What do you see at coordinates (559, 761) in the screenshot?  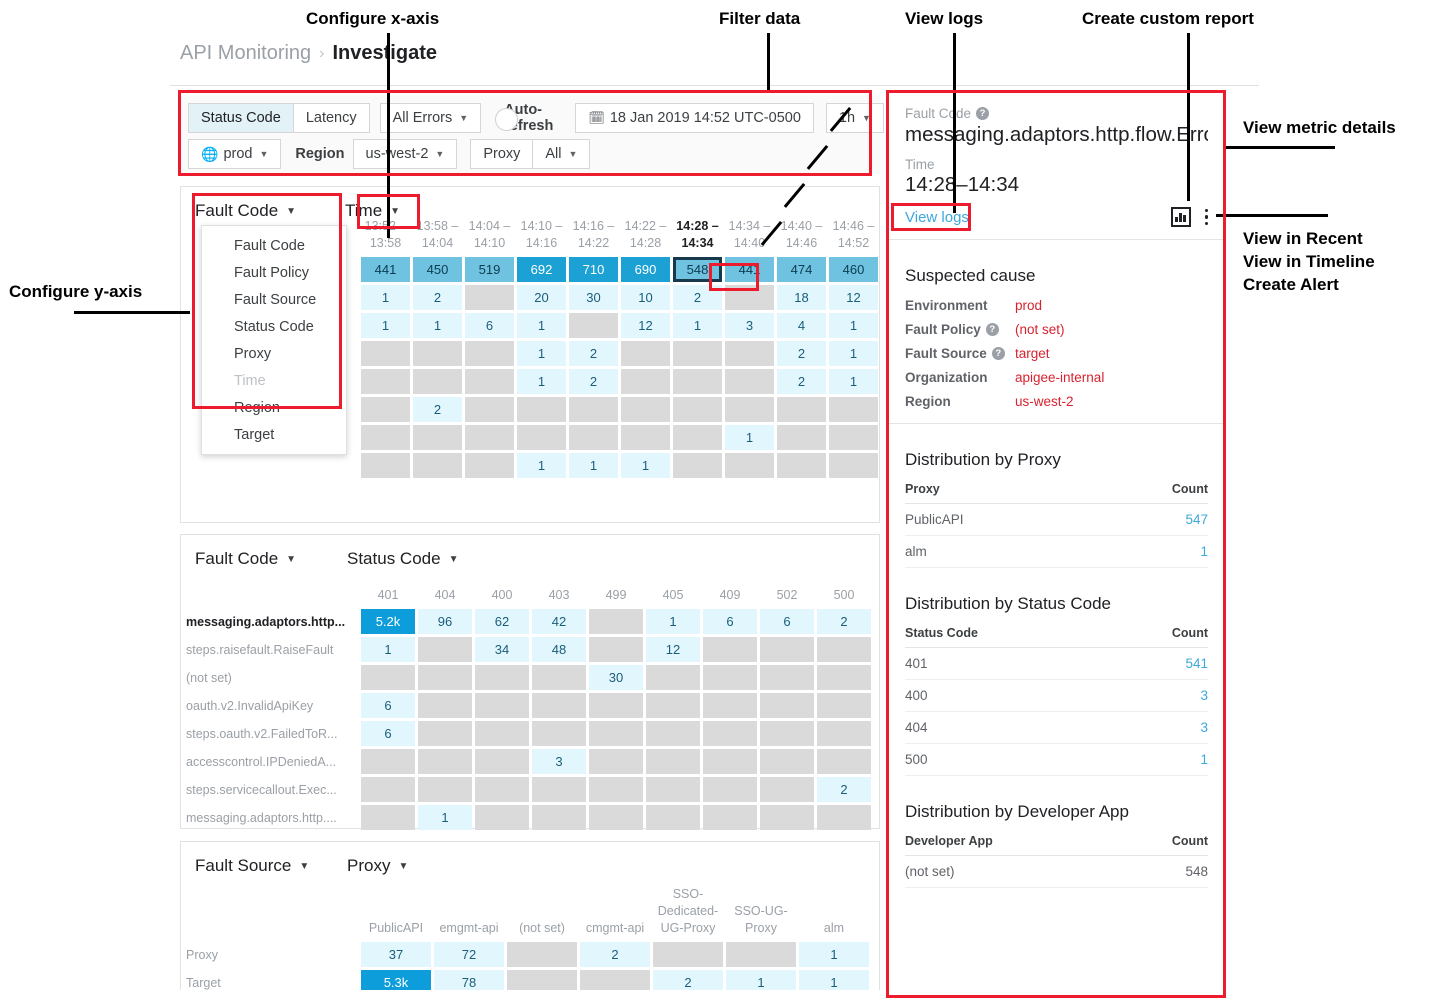 I see `heatmap-cell-5-3: 3` at bounding box center [559, 761].